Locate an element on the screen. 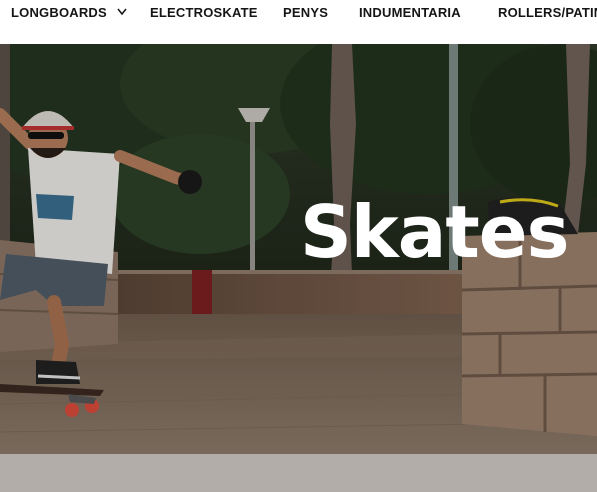 This screenshot has width=597, height=492. chevron-down-icon is located at coordinates (122, 12).